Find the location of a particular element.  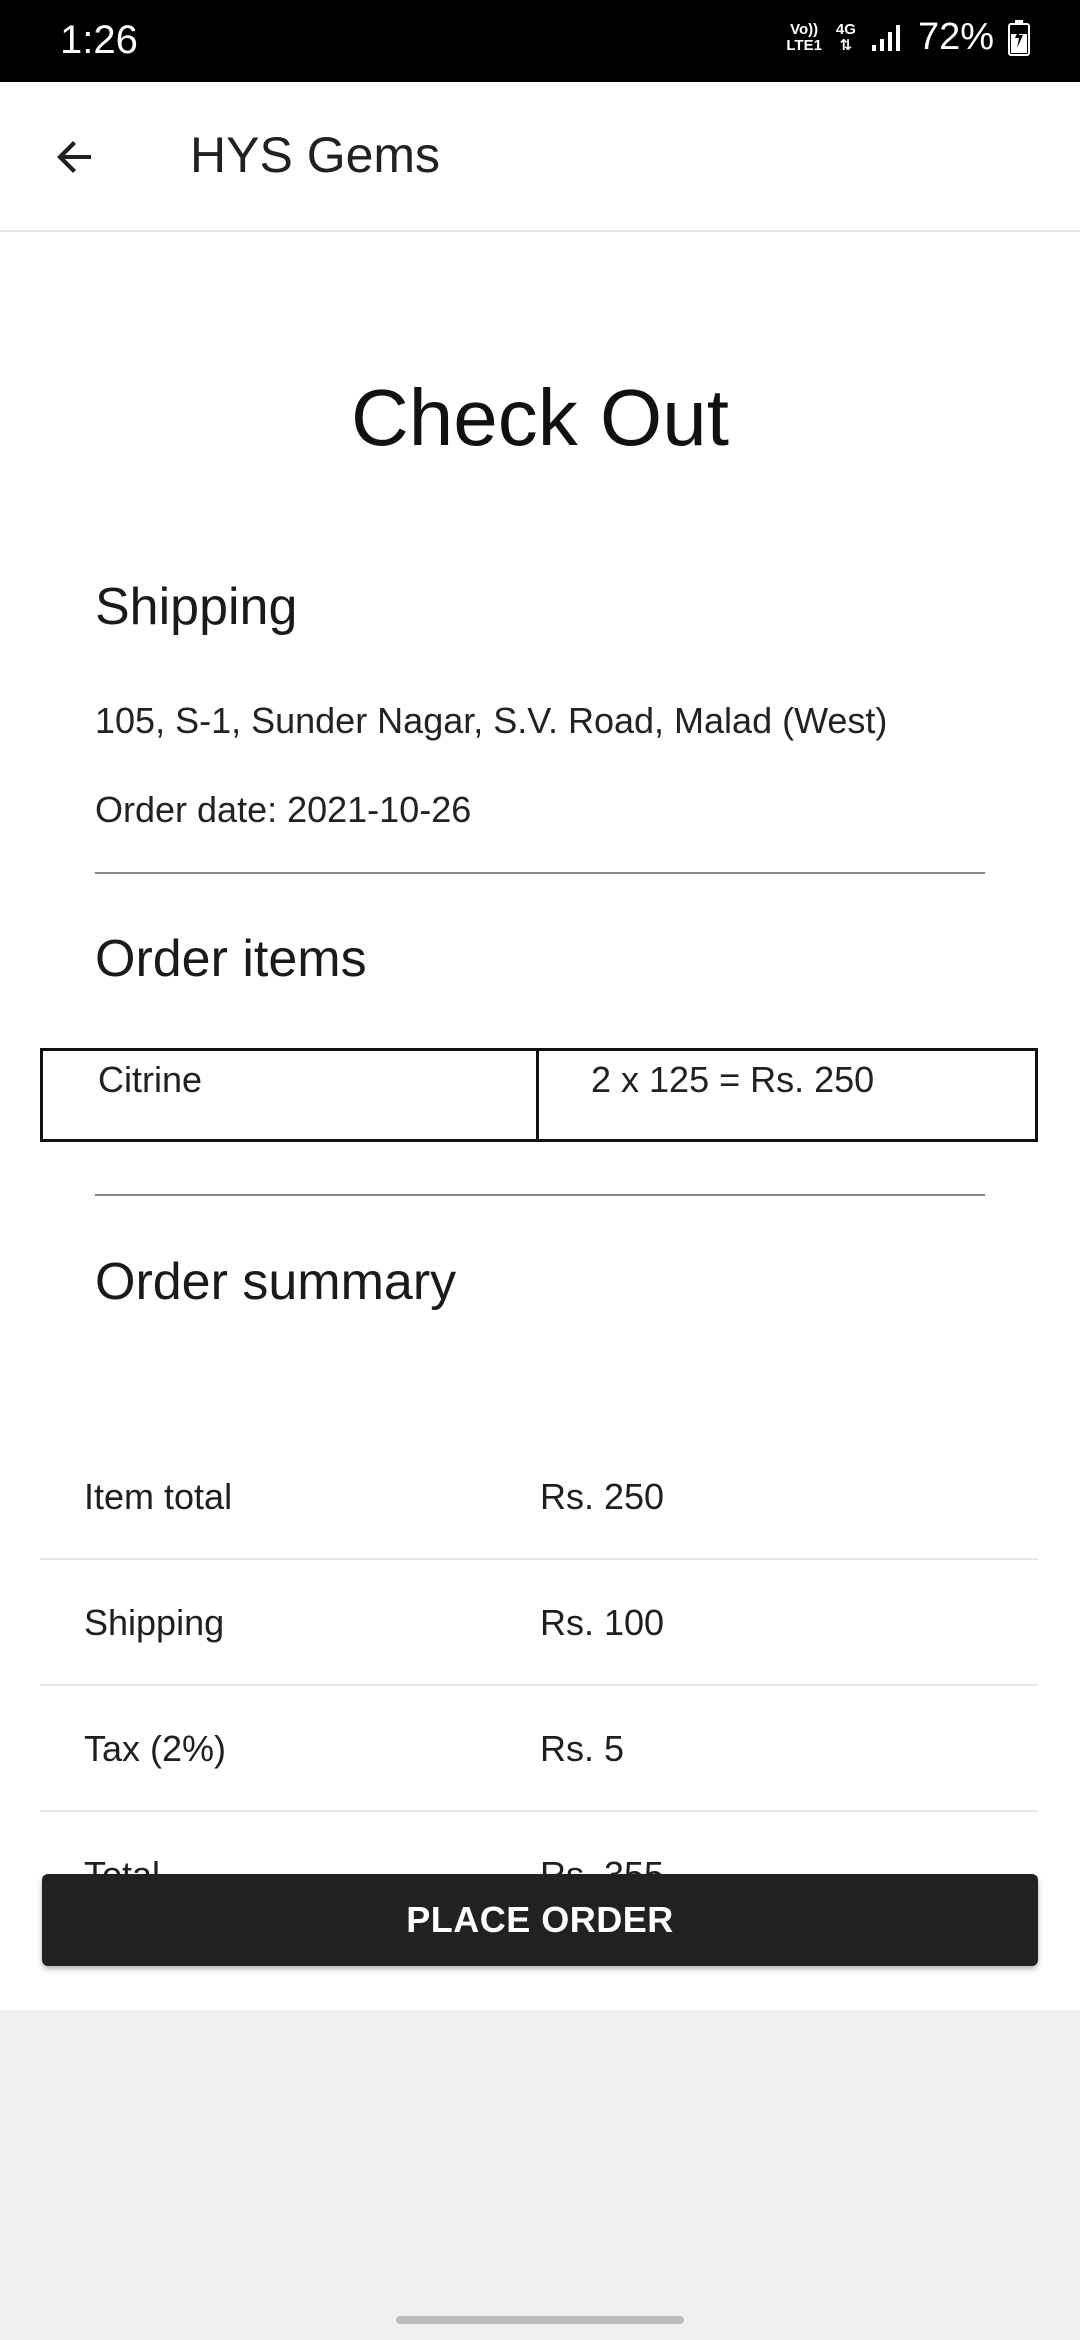

battery-percent: 72% is located at coordinates (955, 37).